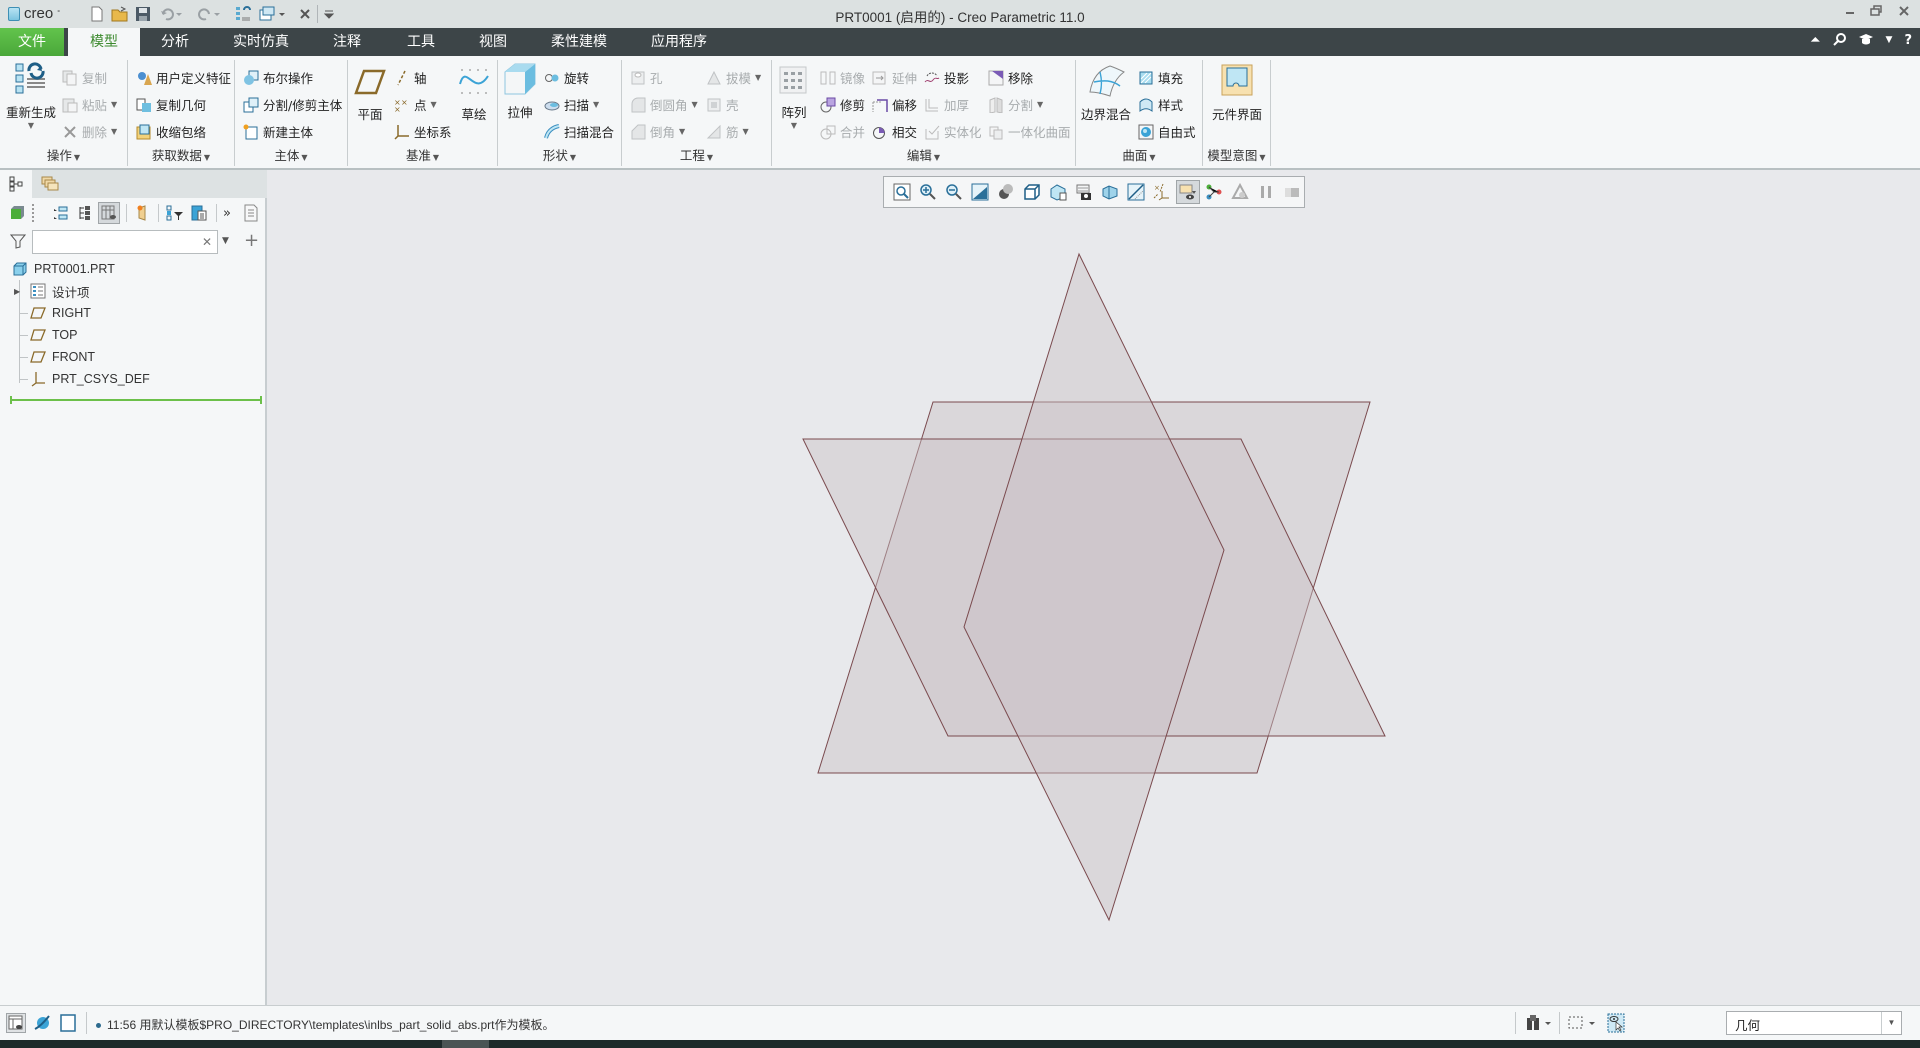 The height and width of the screenshot is (1048, 1920). Describe the element at coordinates (89, 131) in the screenshot. I see `delete-button: 删除 ▼` at that location.